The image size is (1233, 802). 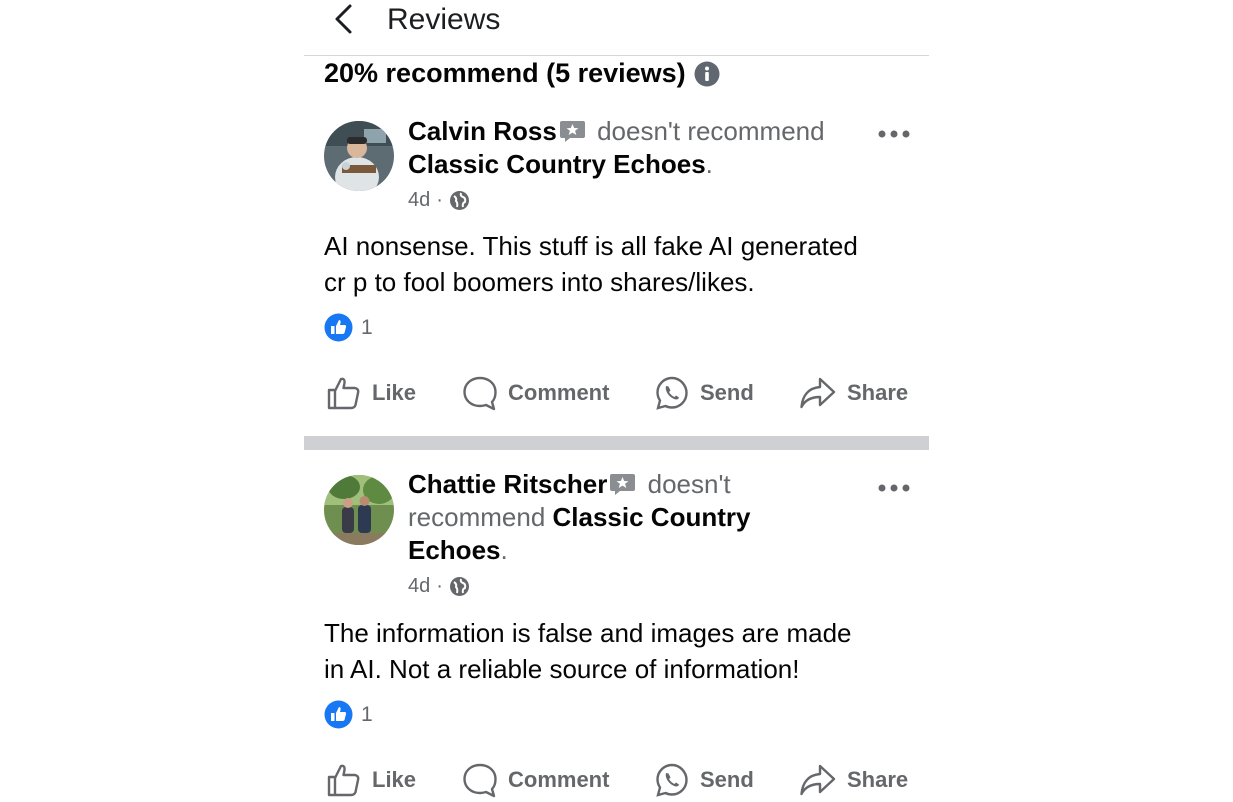 What do you see at coordinates (482, 131) in the screenshot?
I see `author-name: Calvin Ross` at bounding box center [482, 131].